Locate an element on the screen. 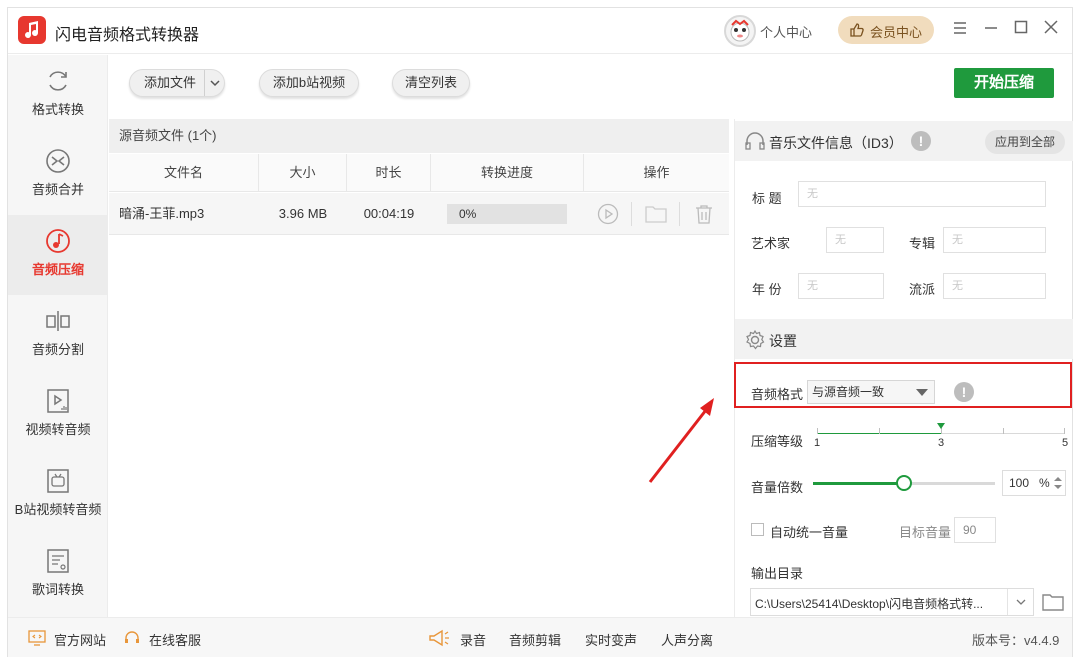 Image resolution: width=1080 pixels, height=664 pixels. volume-track-fill is located at coordinates (858, 483).